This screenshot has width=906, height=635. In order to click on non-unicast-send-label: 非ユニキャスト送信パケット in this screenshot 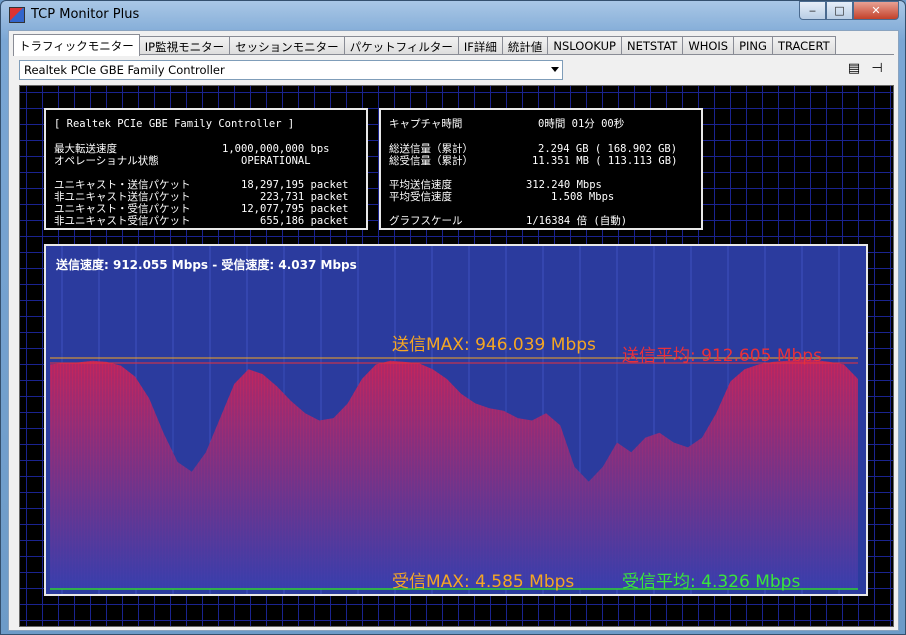, I will do `click(122, 197)`.